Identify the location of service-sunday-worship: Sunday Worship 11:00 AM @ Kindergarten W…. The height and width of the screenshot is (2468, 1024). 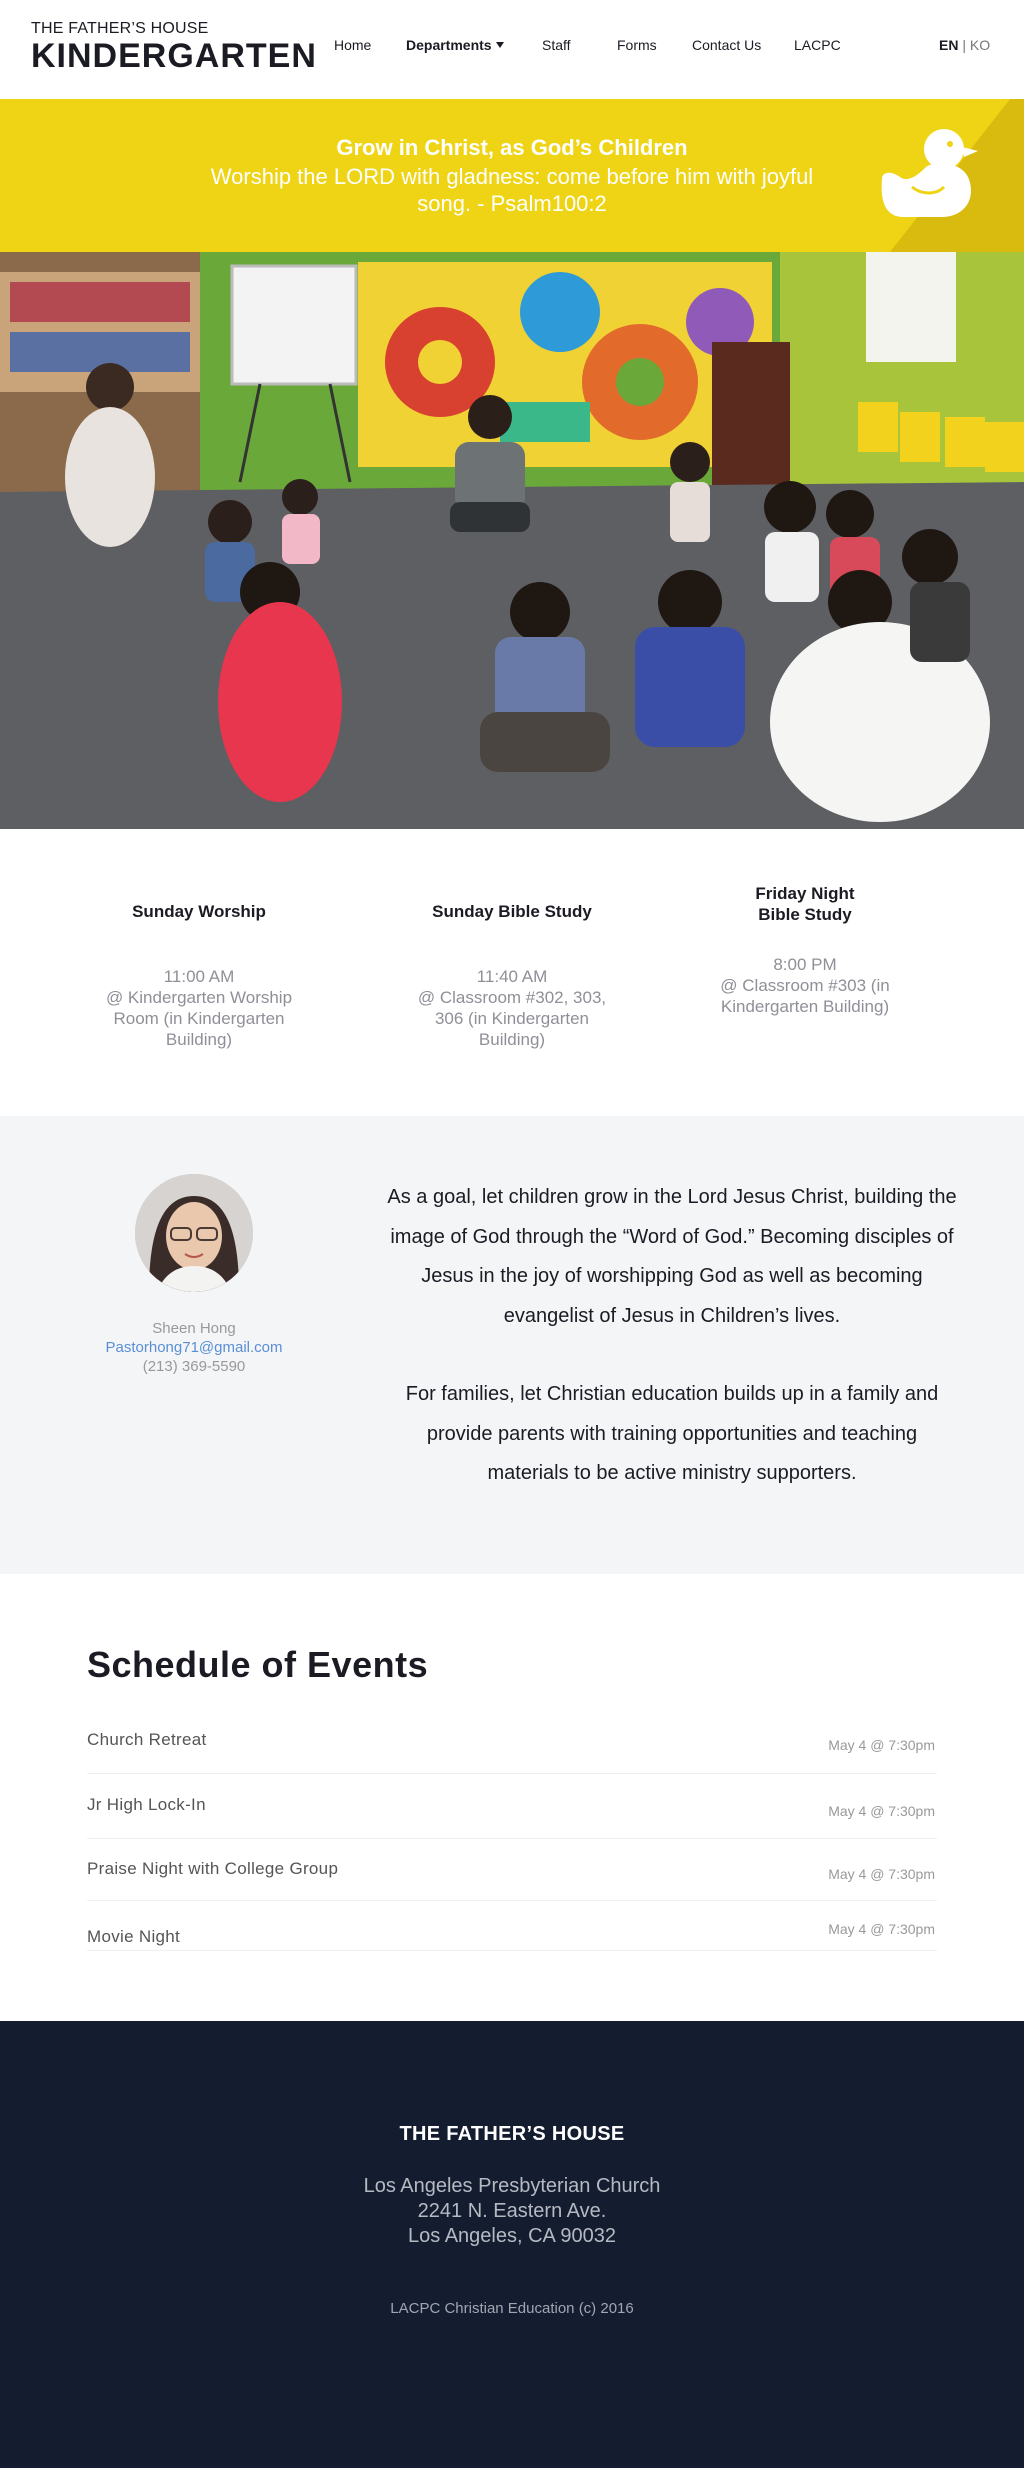
(199, 970).